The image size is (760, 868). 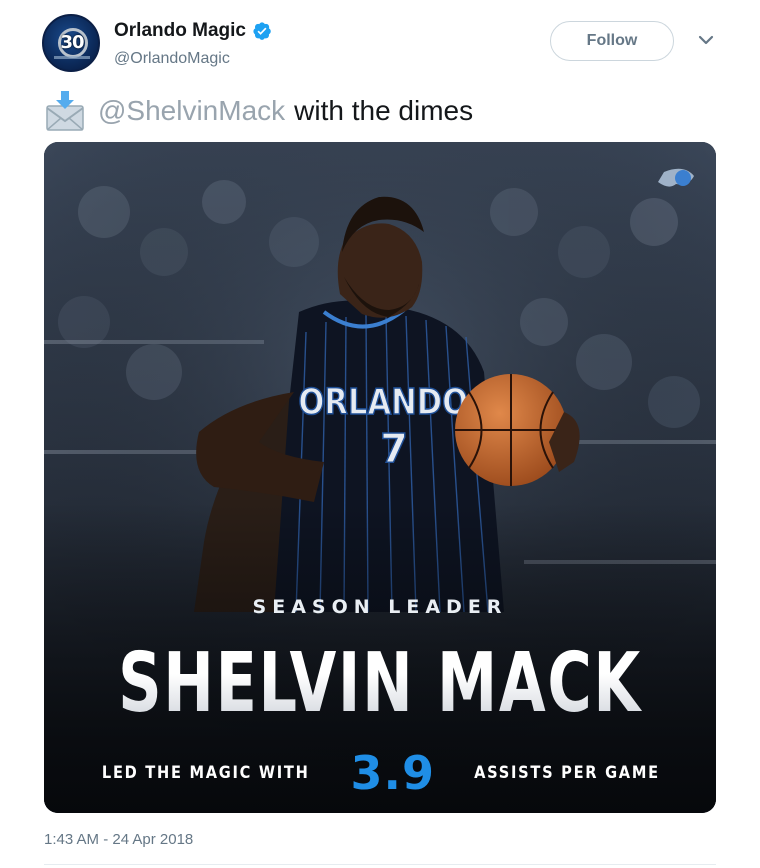 I want to click on stat-line: LED THE MAGIC WITH 3.9 ASSISTS PER GAME, so click(x=380, y=773).